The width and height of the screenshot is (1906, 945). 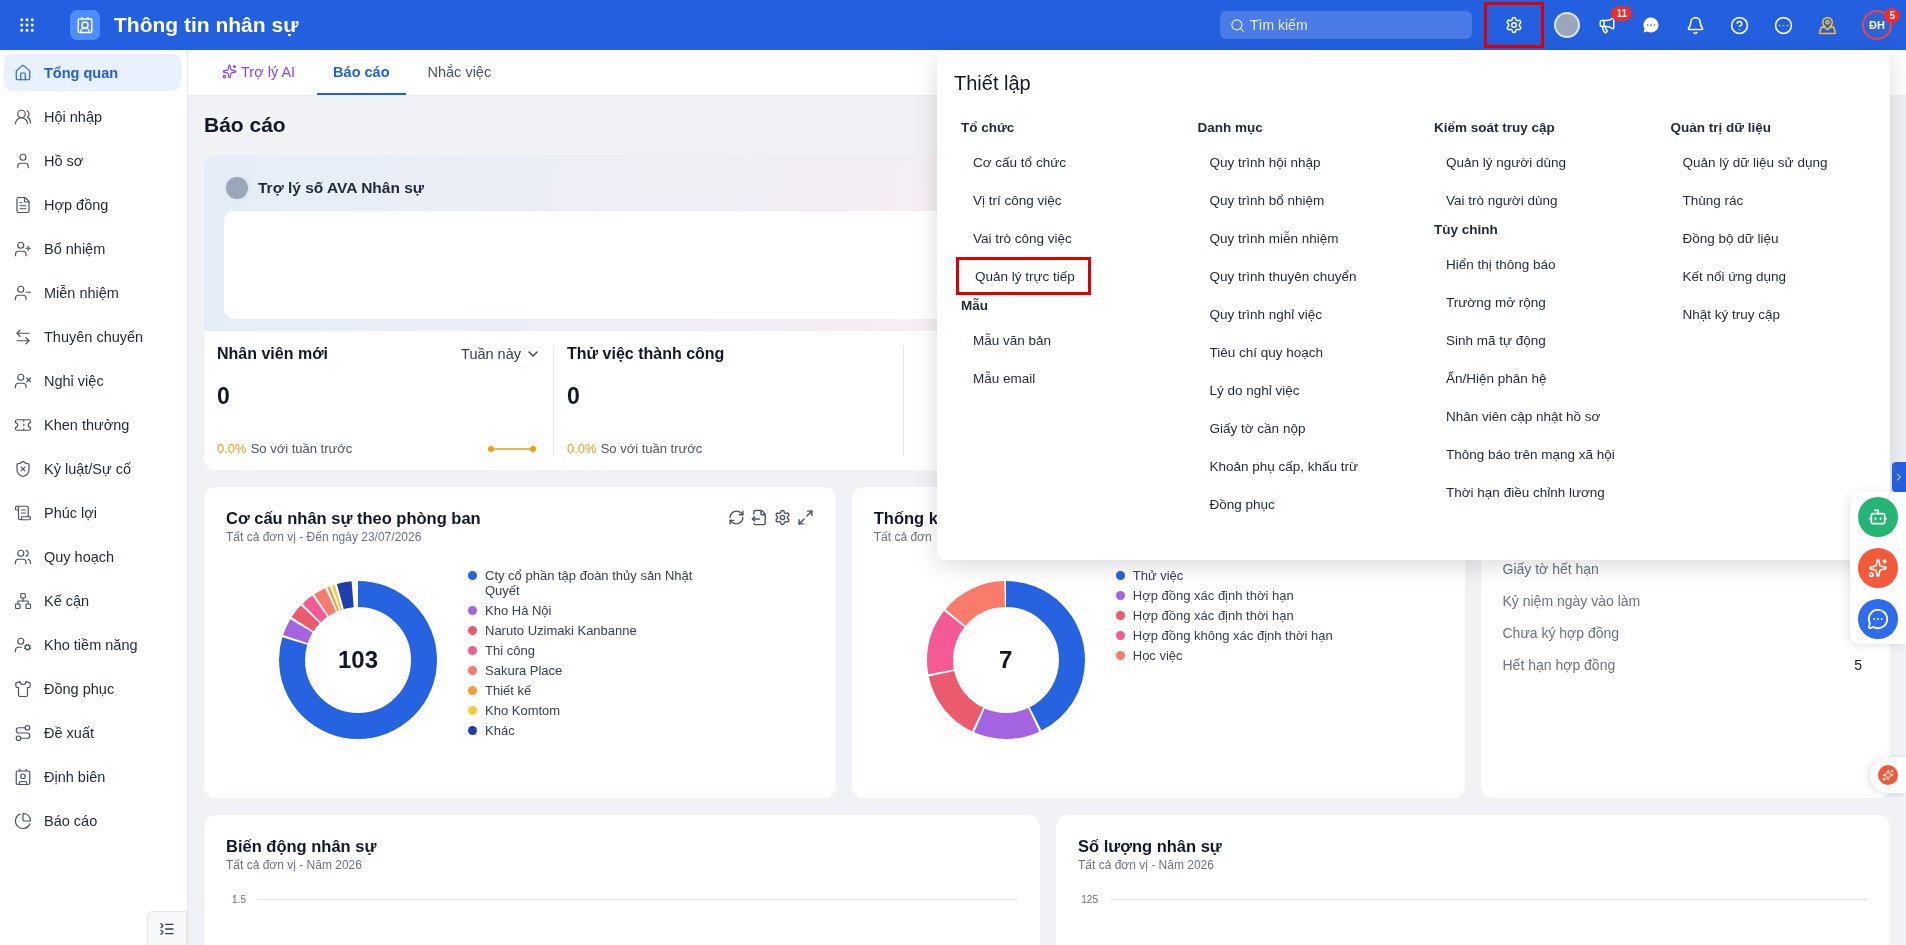 I want to click on bot-button, so click(x=1878, y=517).